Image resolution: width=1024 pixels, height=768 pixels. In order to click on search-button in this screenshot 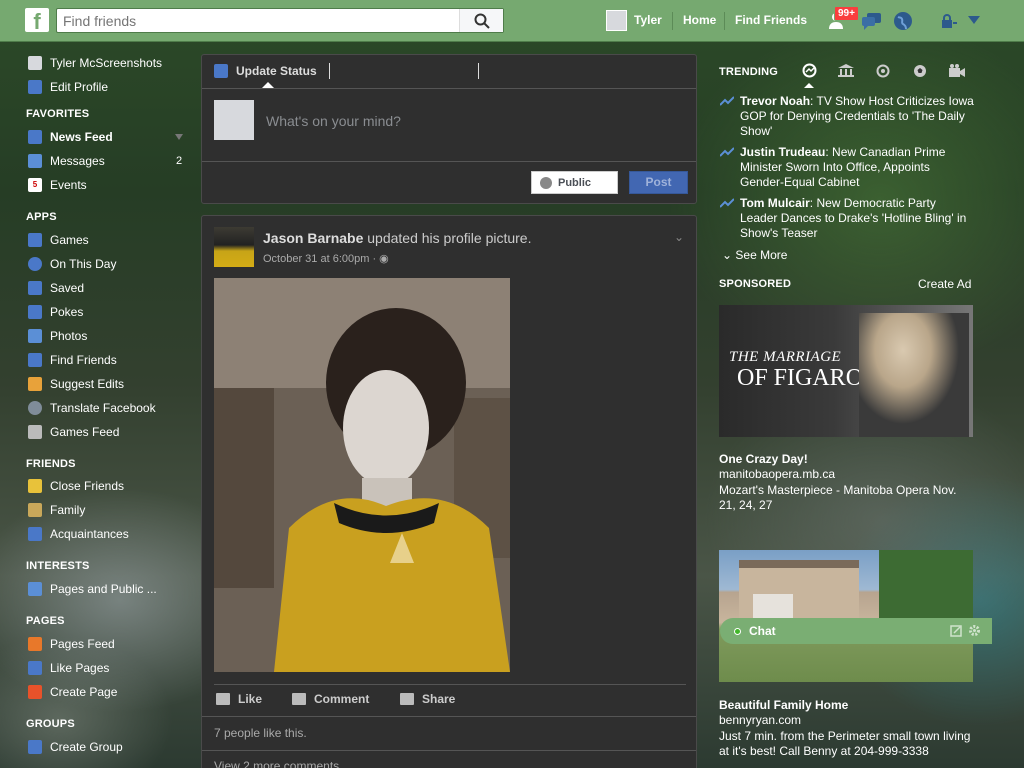, I will do `click(481, 20)`.